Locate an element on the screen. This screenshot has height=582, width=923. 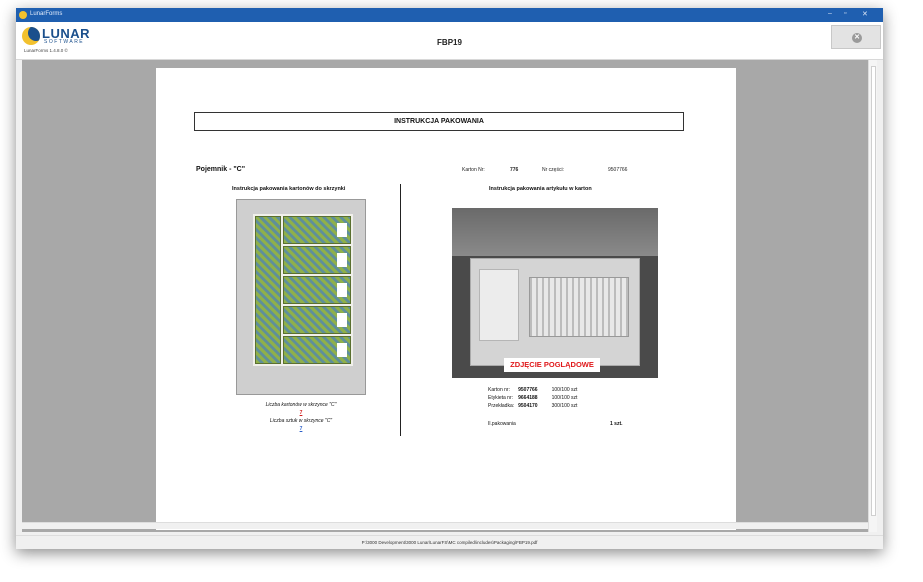
table-row: Etykieta nr: 9664188 100/100 szt is located at coordinates (534, 398).